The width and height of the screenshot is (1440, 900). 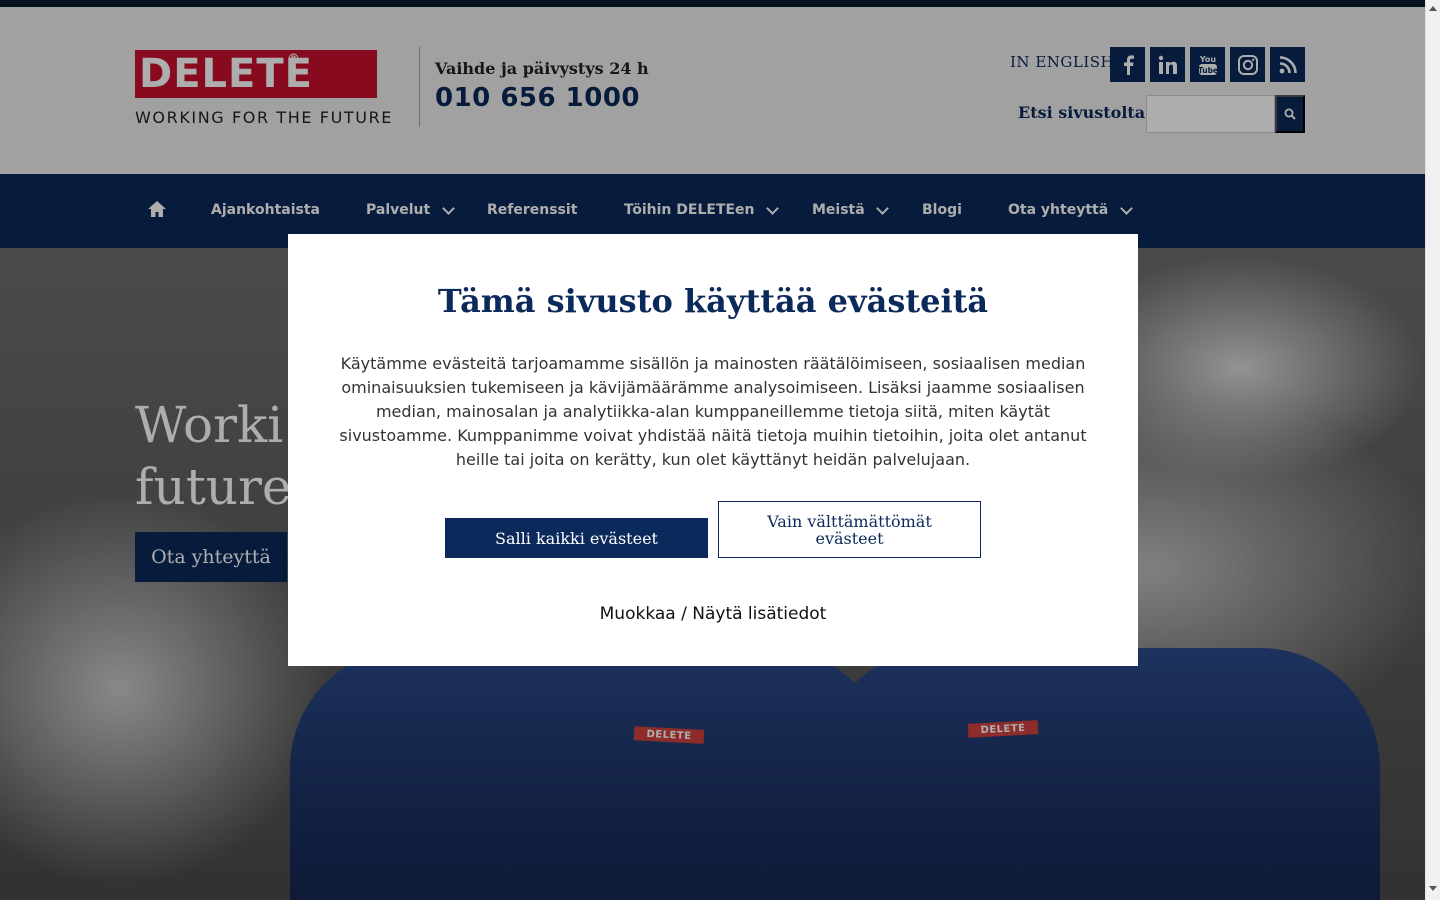 I want to click on page-scrollbar, so click(x=1432, y=450).